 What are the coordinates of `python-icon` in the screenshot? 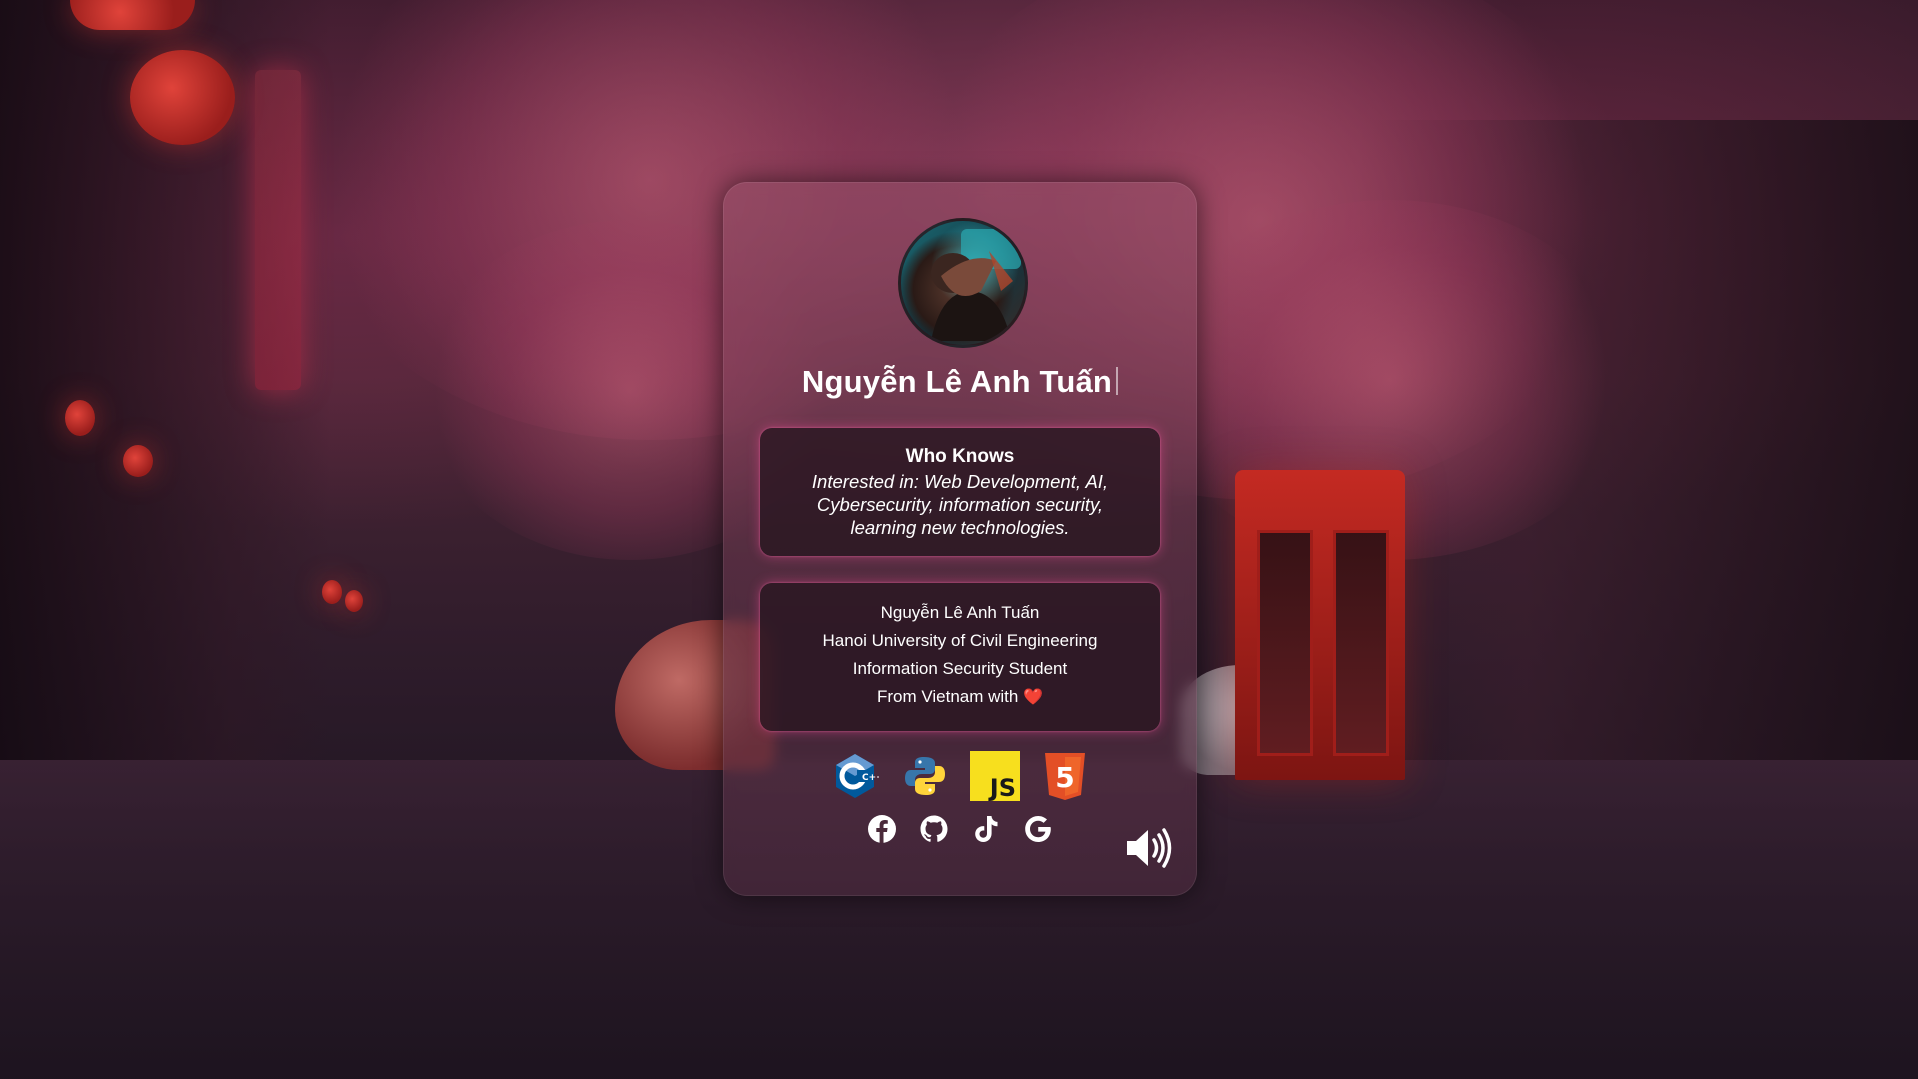 It's located at (925, 776).